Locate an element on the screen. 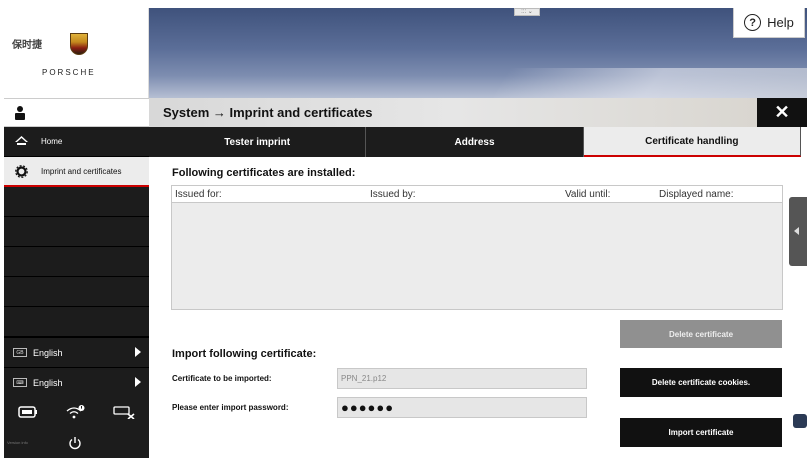 The width and height of the screenshot is (807, 458). brand-wordmark: PORSCHE is located at coordinates (69, 72).